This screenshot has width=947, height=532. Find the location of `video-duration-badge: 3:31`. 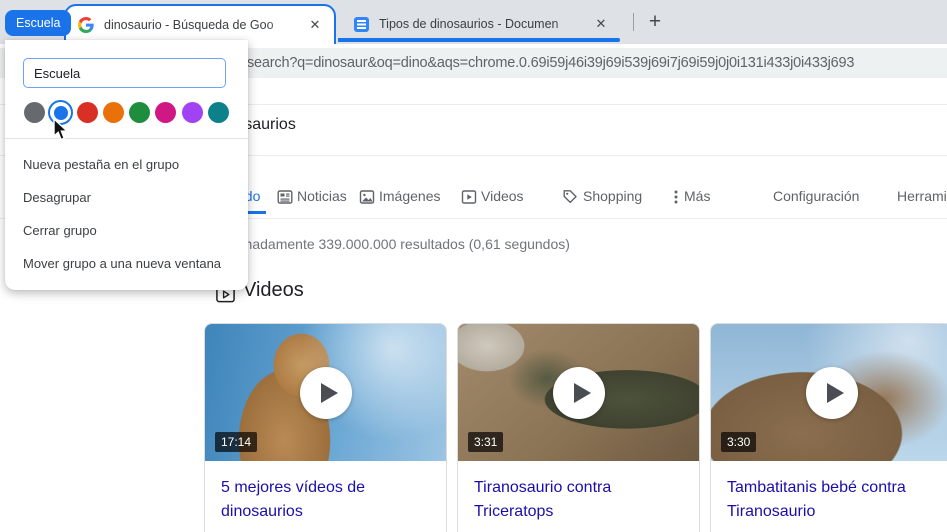

video-duration-badge: 3:31 is located at coordinates (486, 442).